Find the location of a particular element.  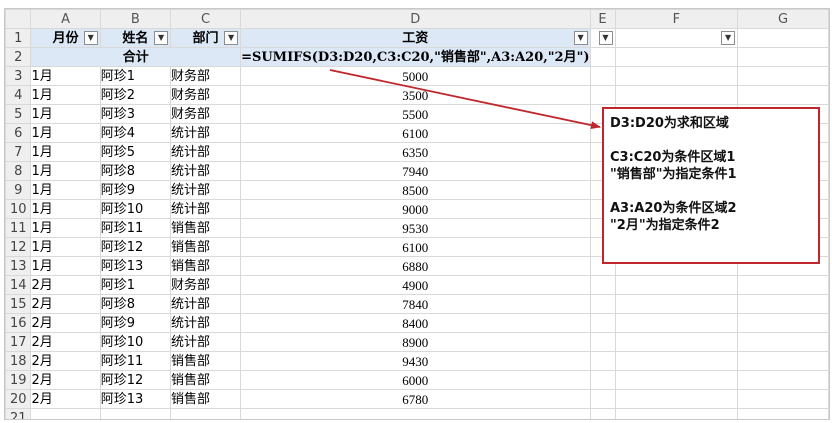

row-header: 7 is located at coordinates (18, 152).